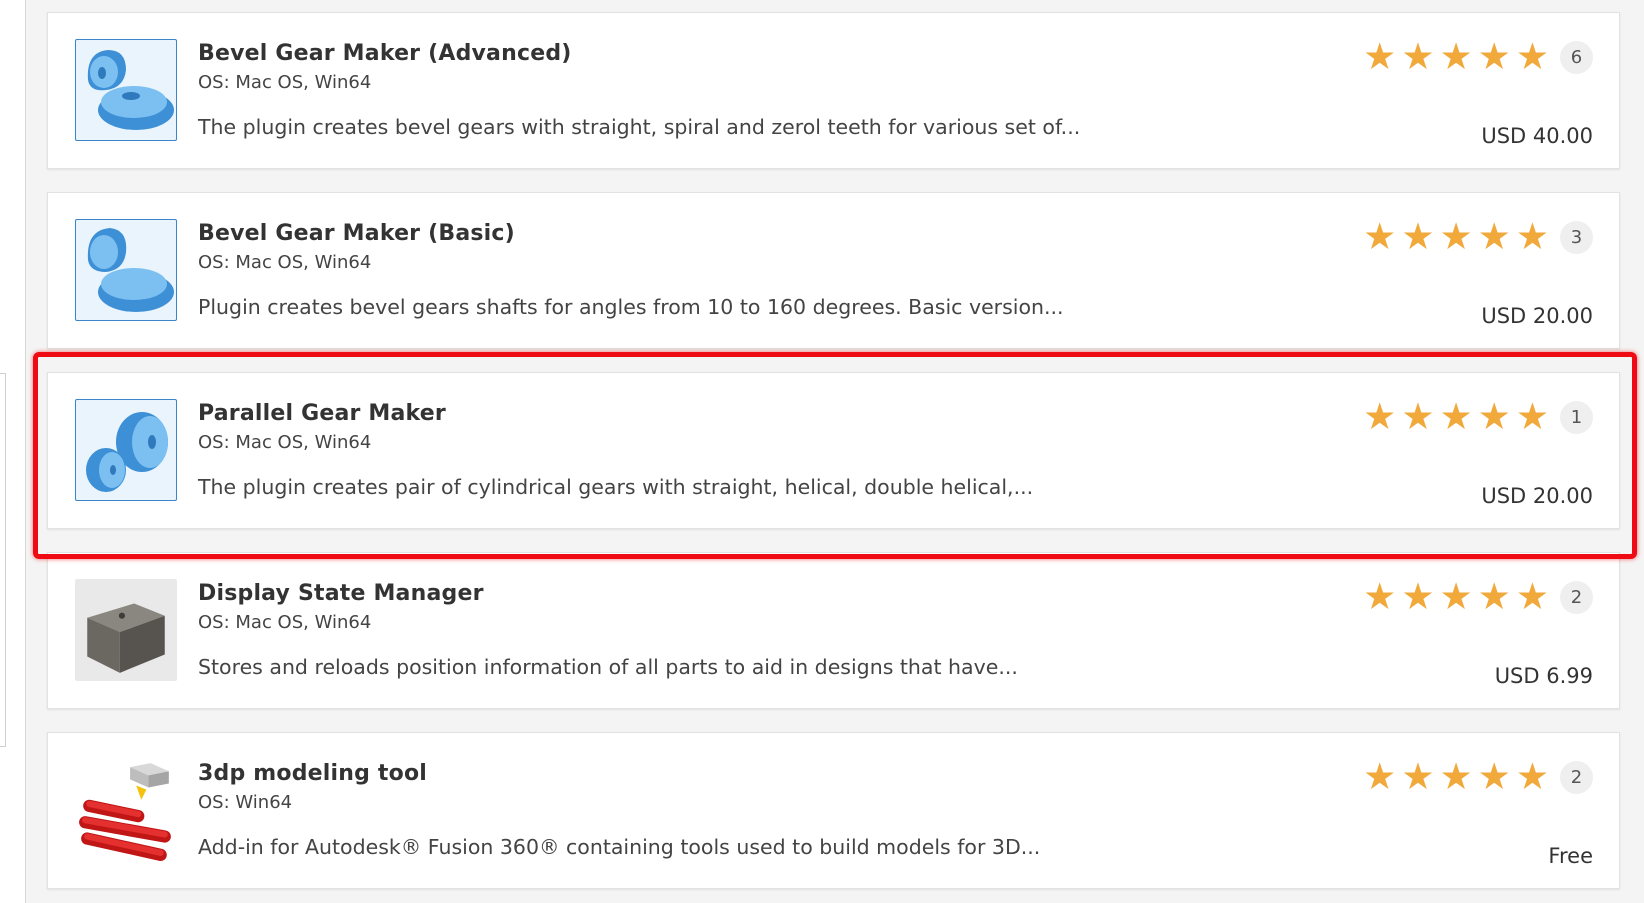 This screenshot has height=903, width=1644. What do you see at coordinates (1570, 856) in the screenshot?
I see `app-price: Free` at bounding box center [1570, 856].